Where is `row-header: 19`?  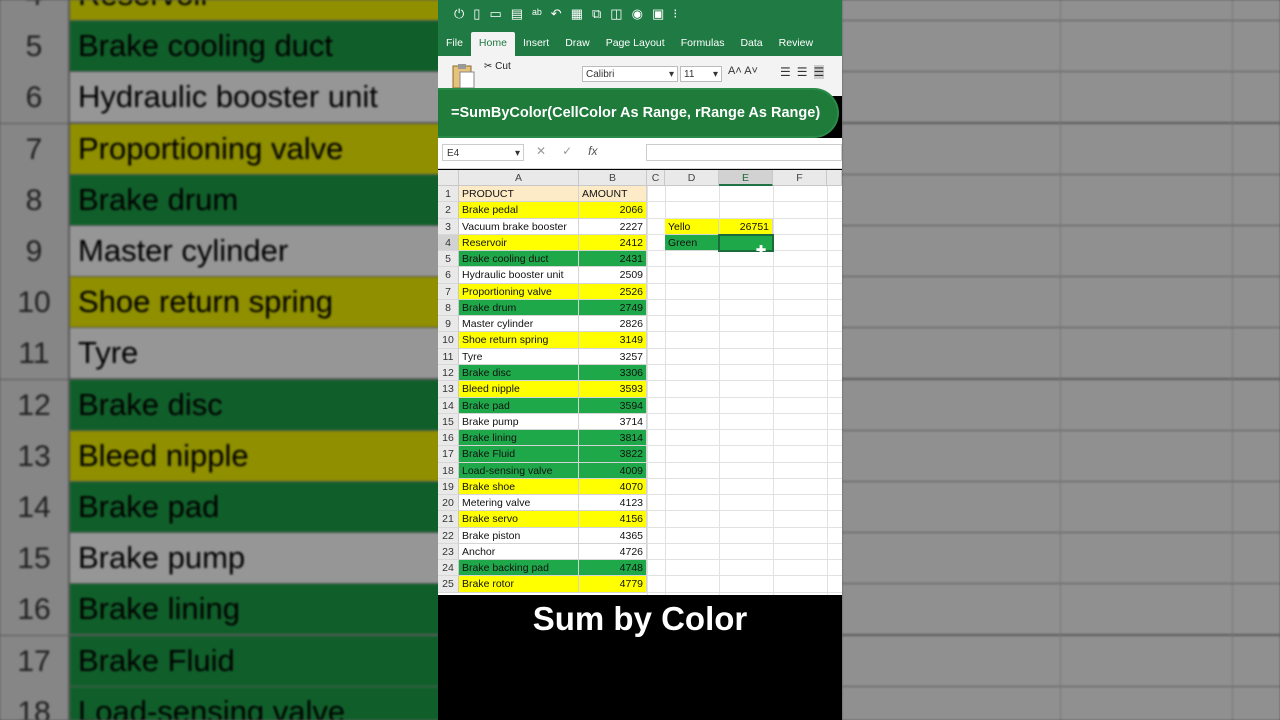 row-header: 19 is located at coordinates (448, 487).